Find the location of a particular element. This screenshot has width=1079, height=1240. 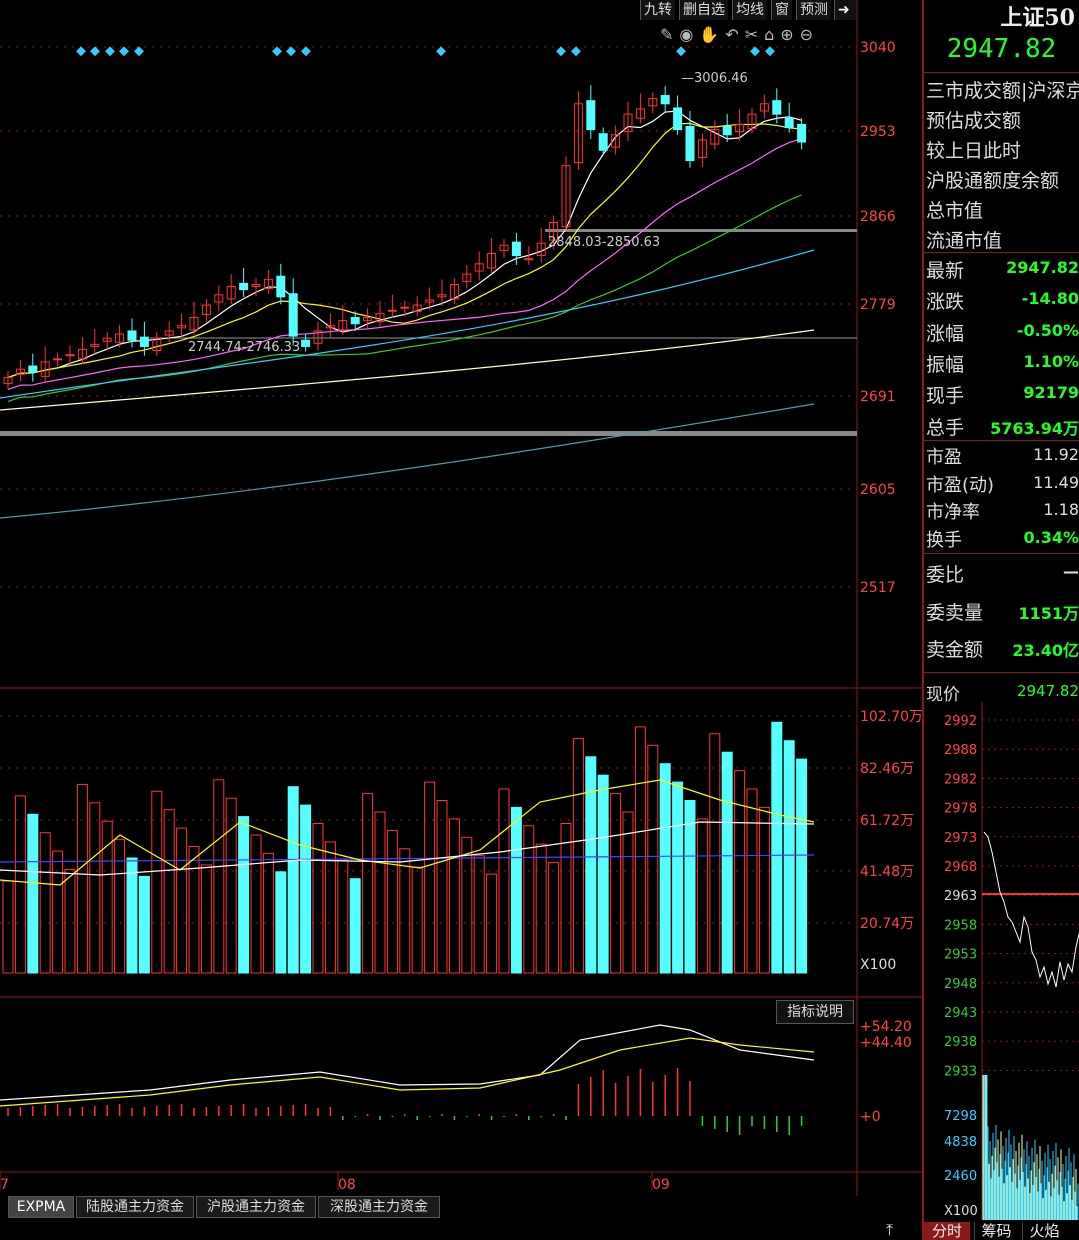

quote-row: 涨跌 -14.80 is located at coordinates (1002, 300).